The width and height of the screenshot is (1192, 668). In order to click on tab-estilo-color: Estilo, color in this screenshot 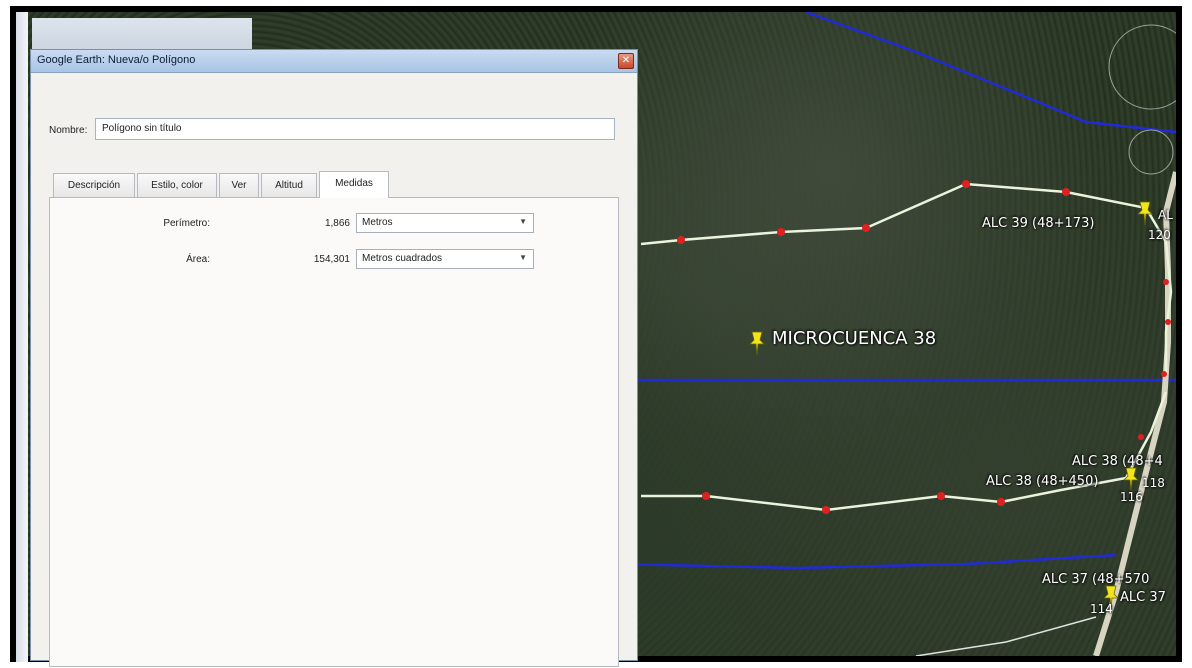, I will do `click(177, 185)`.